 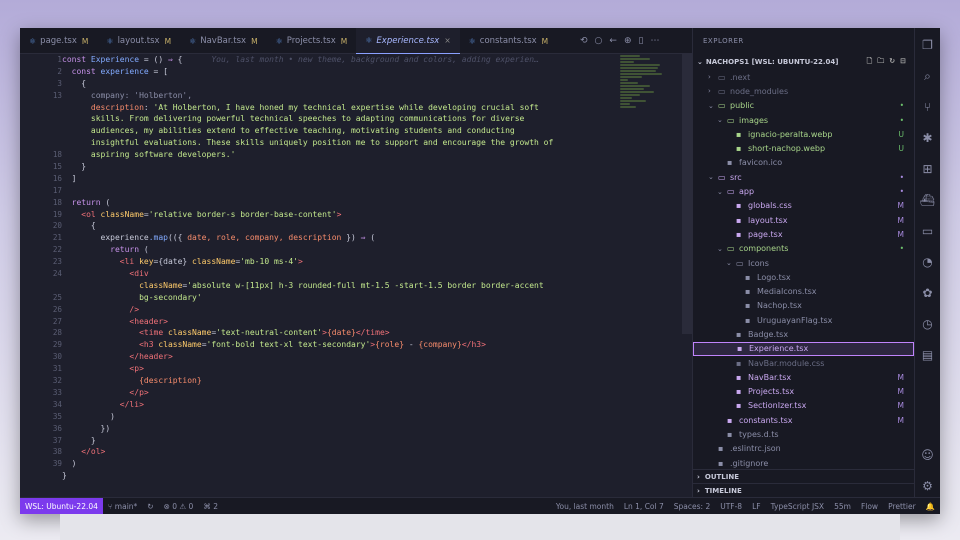 What do you see at coordinates (408, 41) in the screenshot?
I see `tab-experience-tsx: ⚛ Experience.tsx ×` at bounding box center [408, 41].